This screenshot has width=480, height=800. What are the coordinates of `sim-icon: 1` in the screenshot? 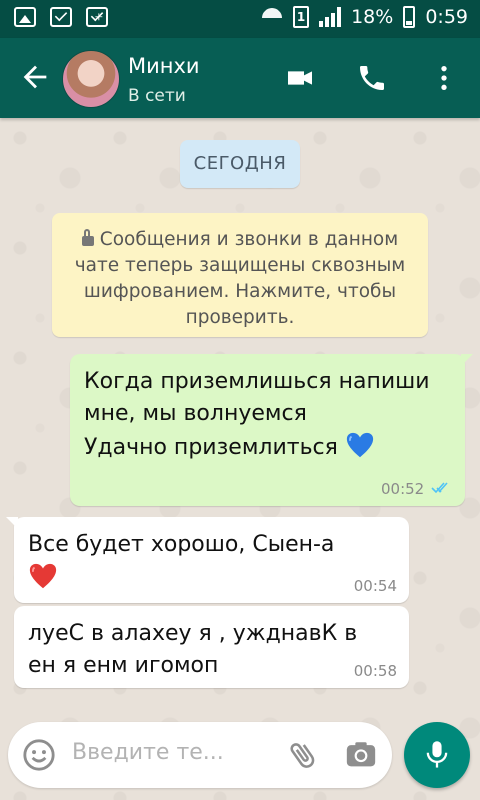 It's located at (301, 17).